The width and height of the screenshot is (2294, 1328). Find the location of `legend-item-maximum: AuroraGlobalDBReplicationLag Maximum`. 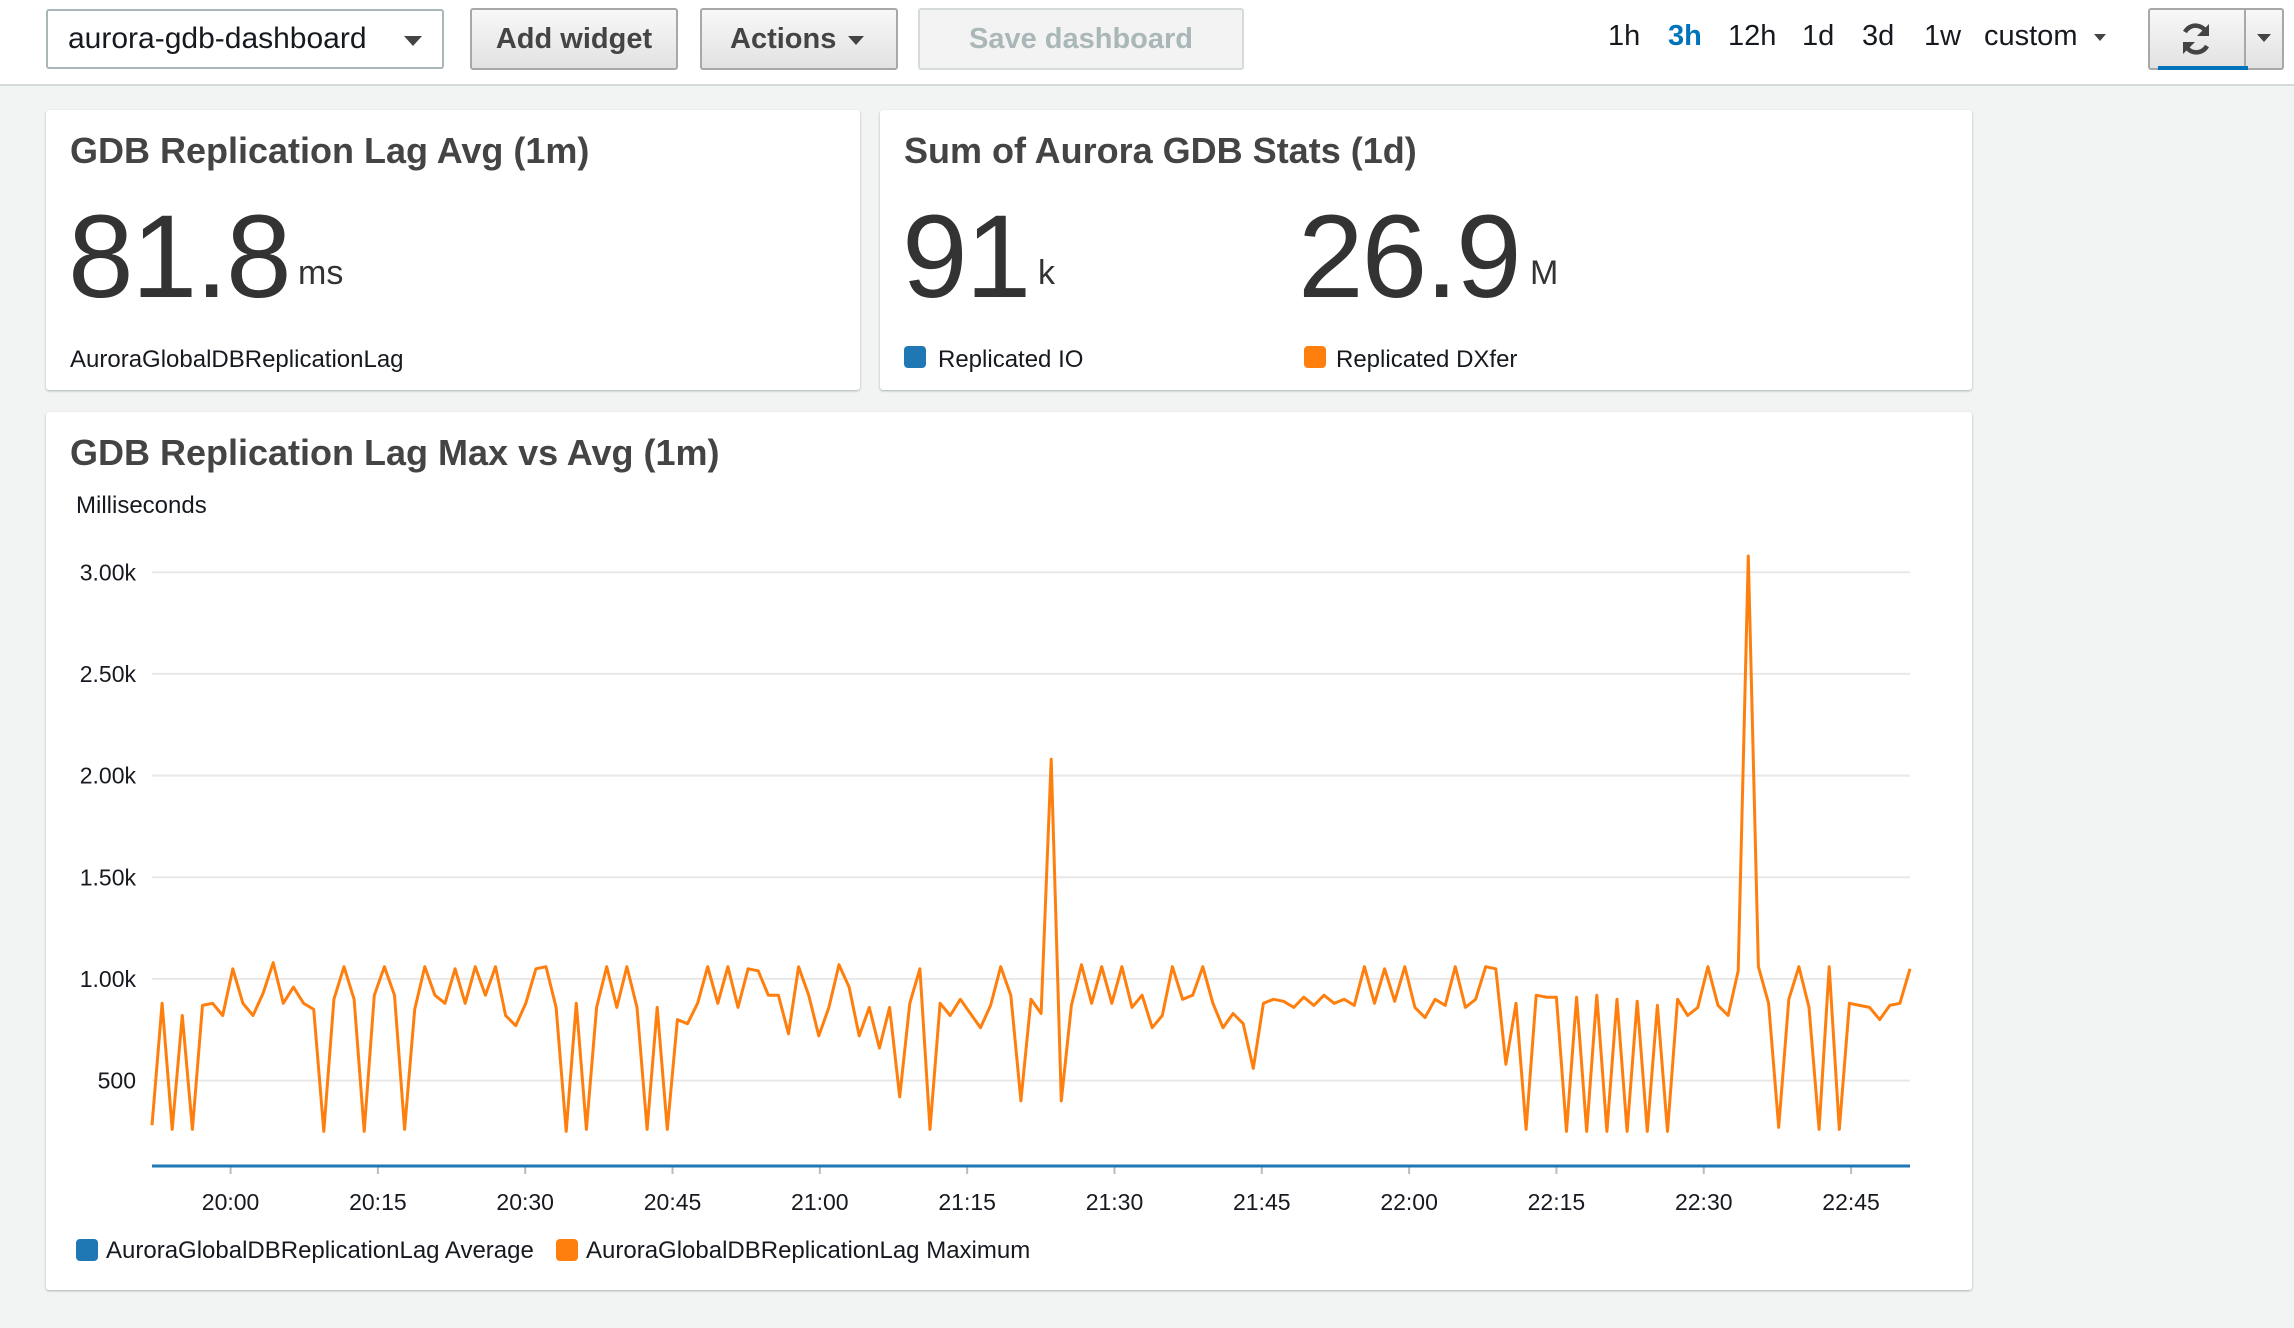

legend-item-maximum: AuroraGlobalDBReplicationLag Maximum is located at coordinates (793, 1251).